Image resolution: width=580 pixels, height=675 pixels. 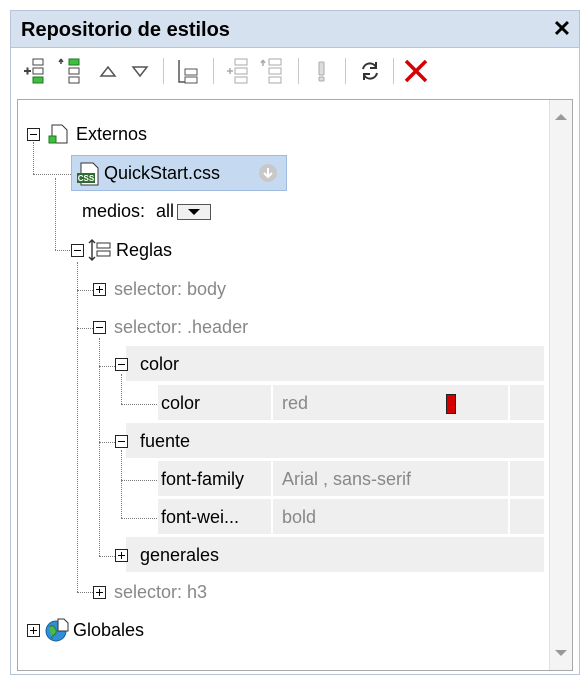 I want to click on scroll-down-icon, so click(x=561, y=653).